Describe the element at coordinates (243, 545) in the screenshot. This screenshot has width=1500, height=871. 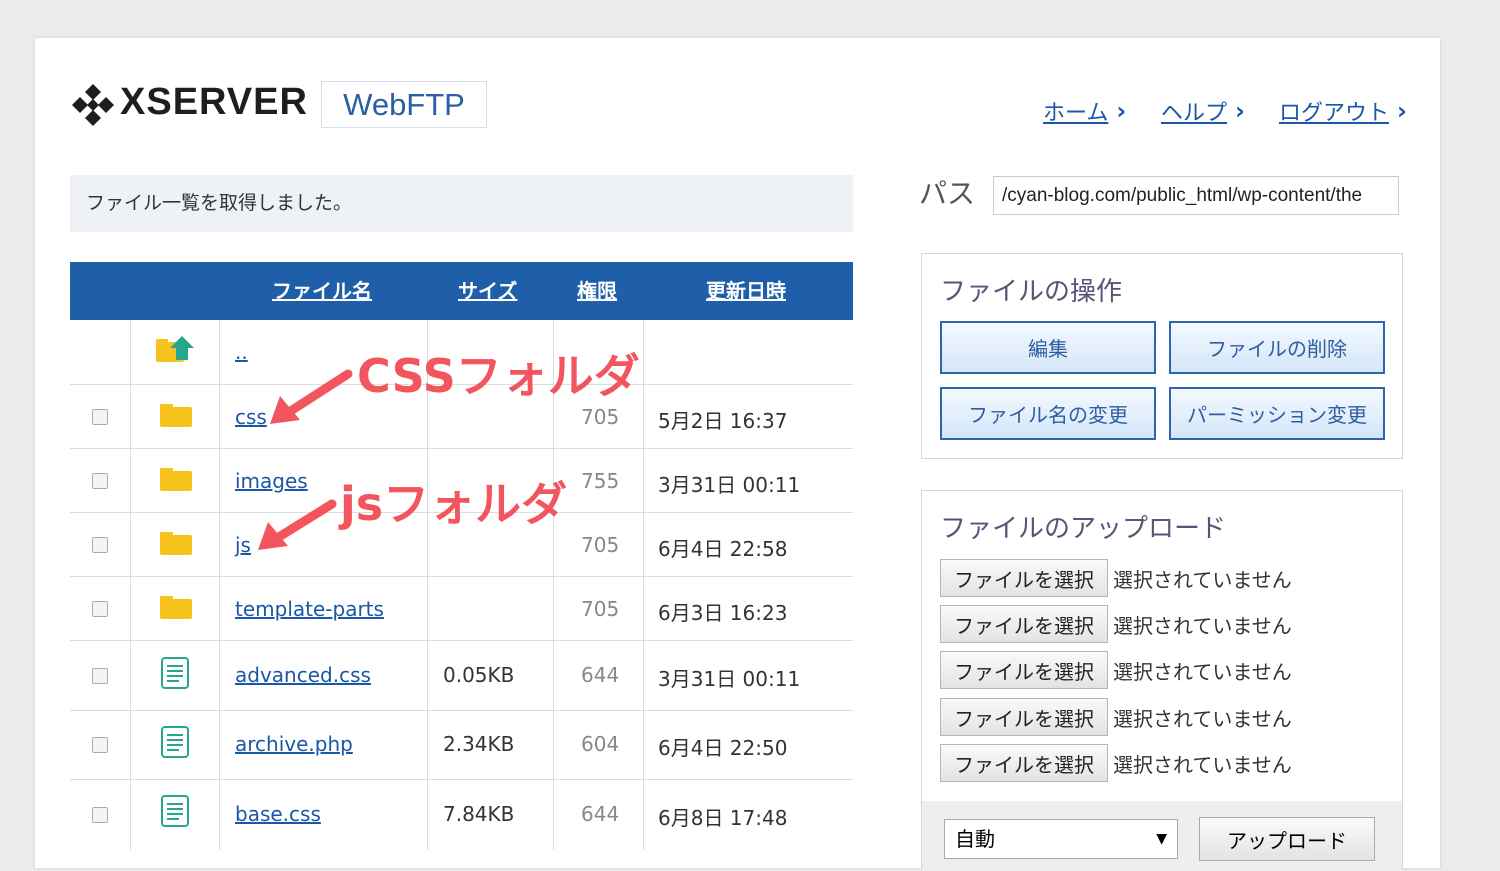
I see `file-name-link: js` at that location.